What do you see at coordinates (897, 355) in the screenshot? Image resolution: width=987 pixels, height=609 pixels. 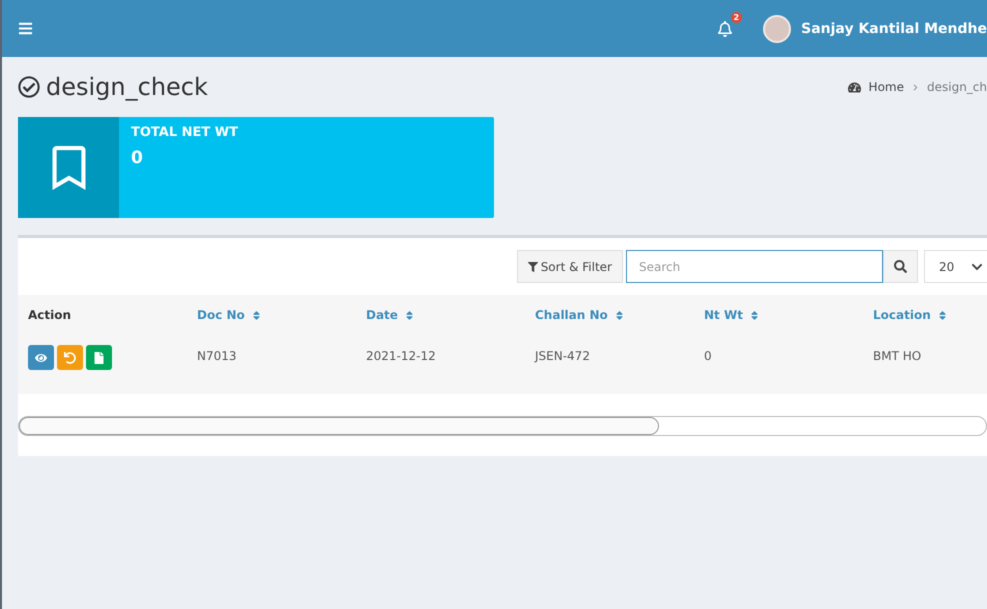 I see `table-cell-text: BMT HO` at bounding box center [897, 355].